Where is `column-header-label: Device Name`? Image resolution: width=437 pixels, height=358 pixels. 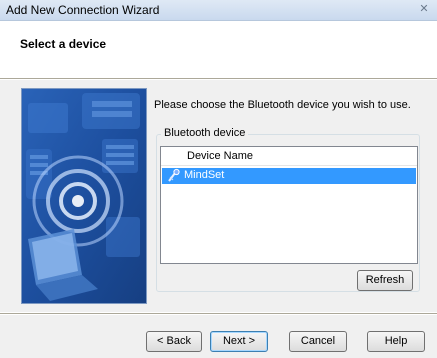 column-header-label: Device Name is located at coordinates (220, 156).